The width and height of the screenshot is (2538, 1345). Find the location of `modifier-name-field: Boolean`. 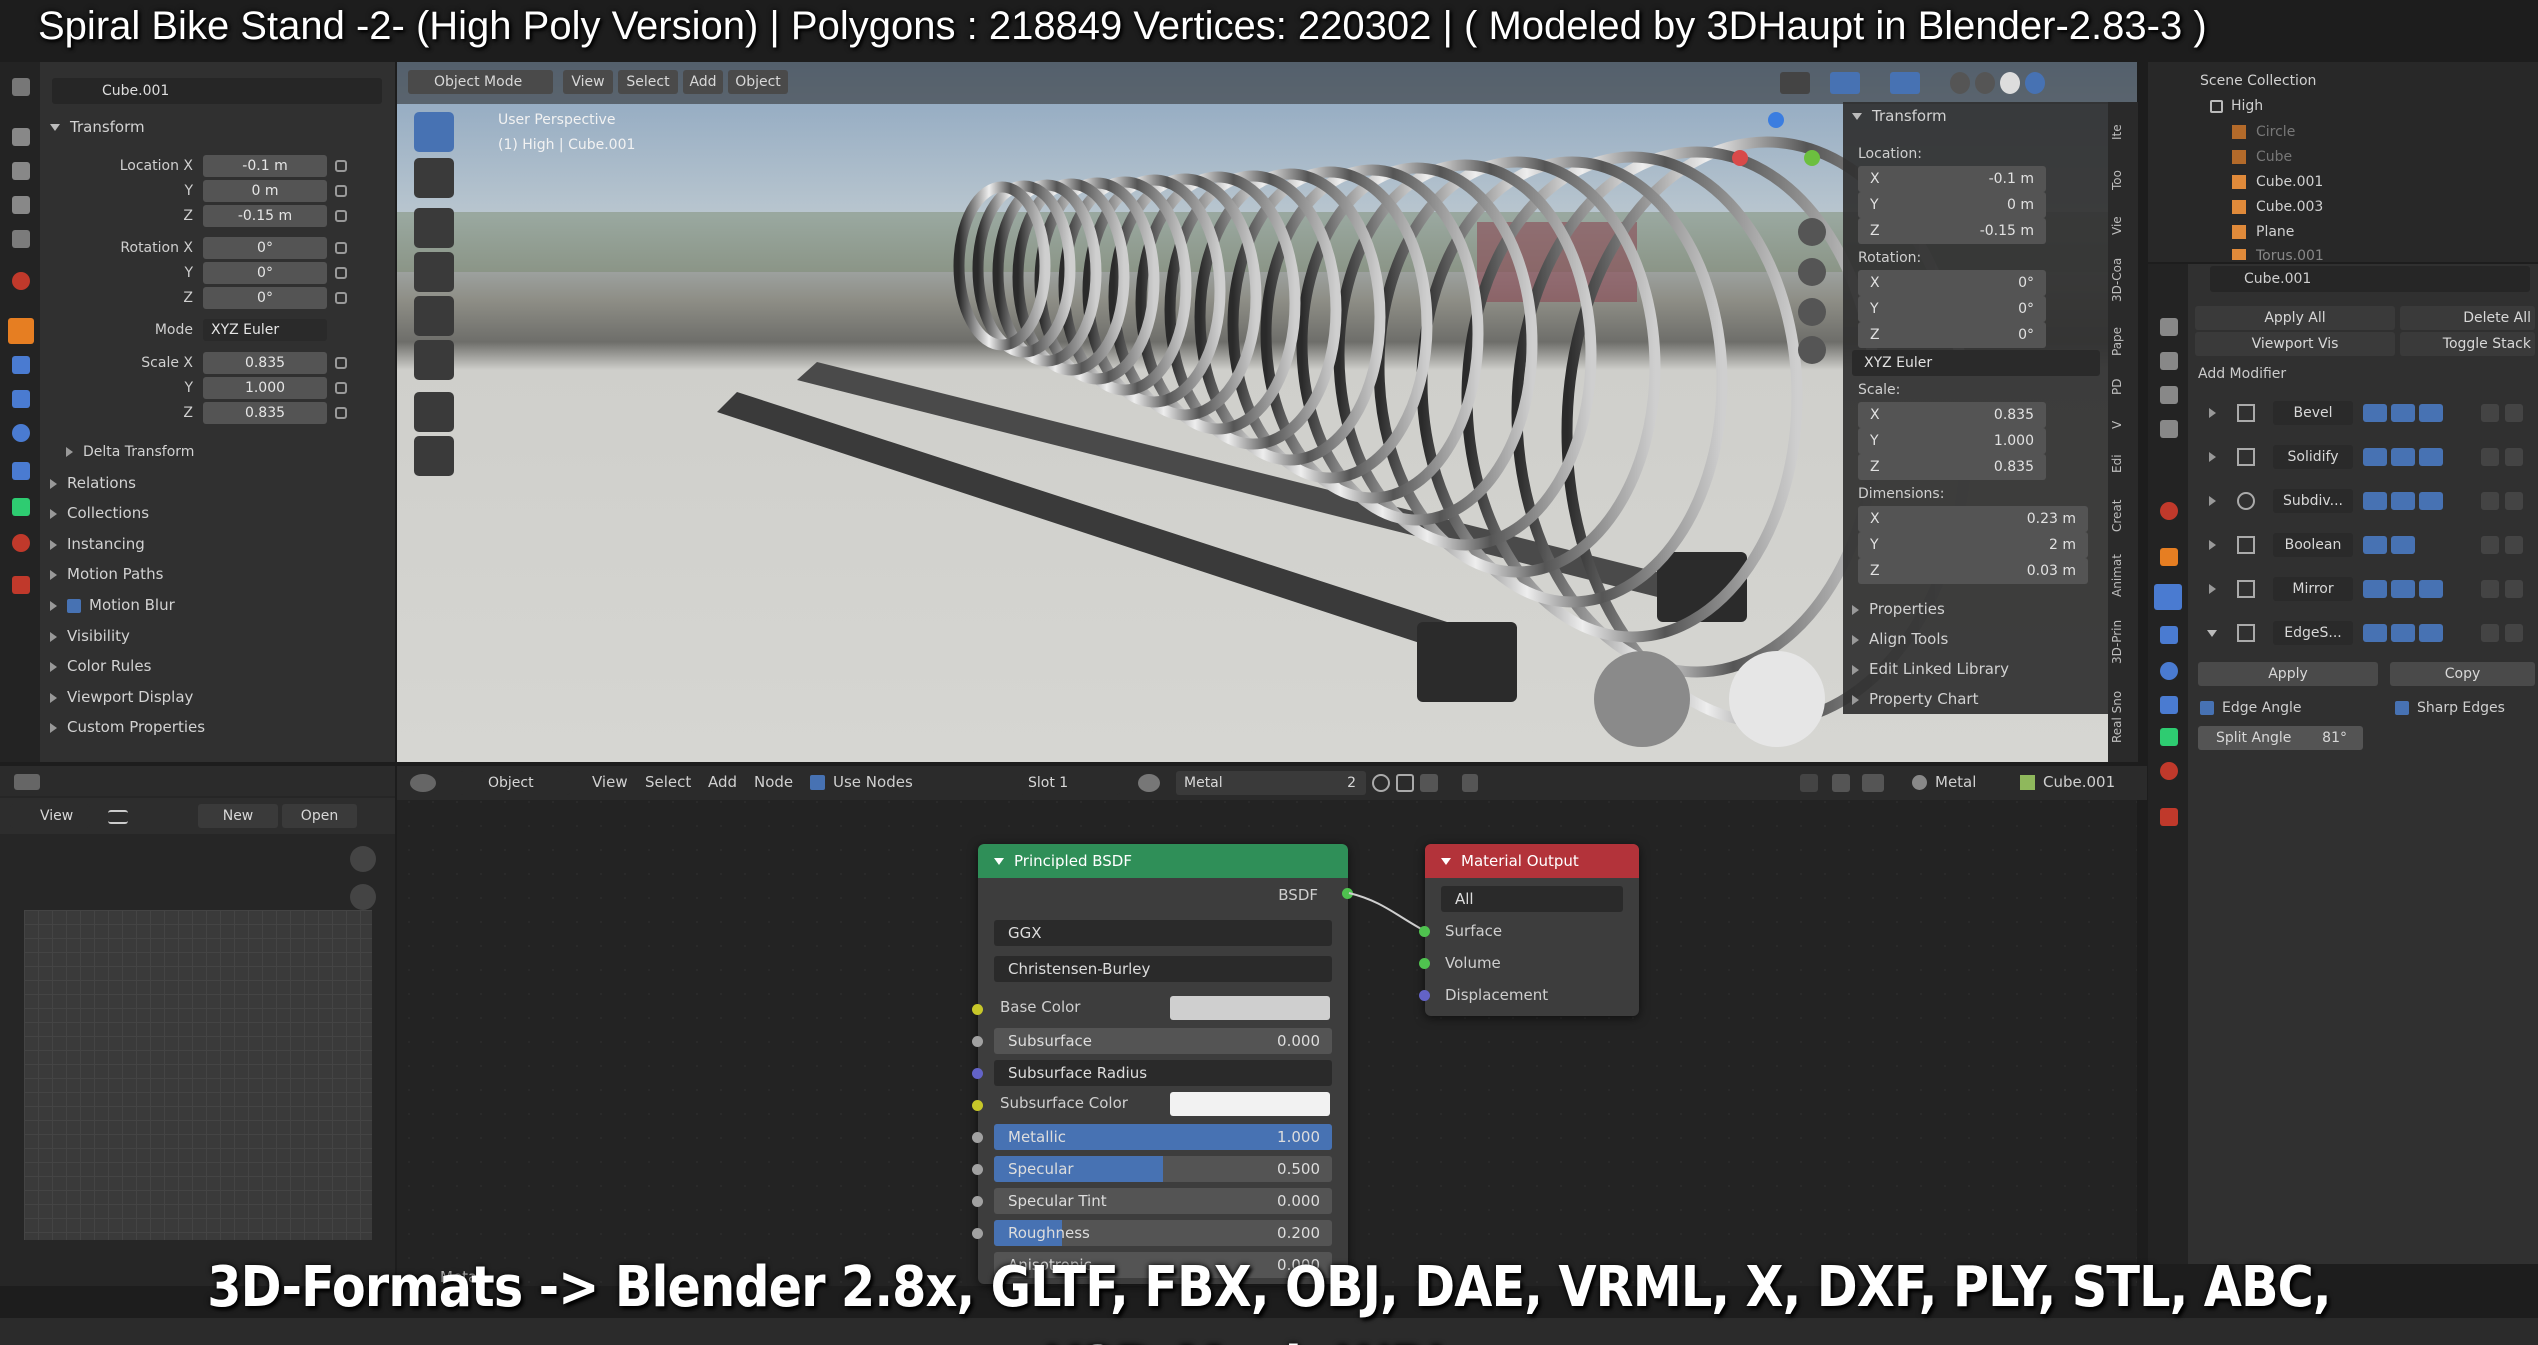

modifier-name-field: Boolean is located at coordinates (2313, 545).